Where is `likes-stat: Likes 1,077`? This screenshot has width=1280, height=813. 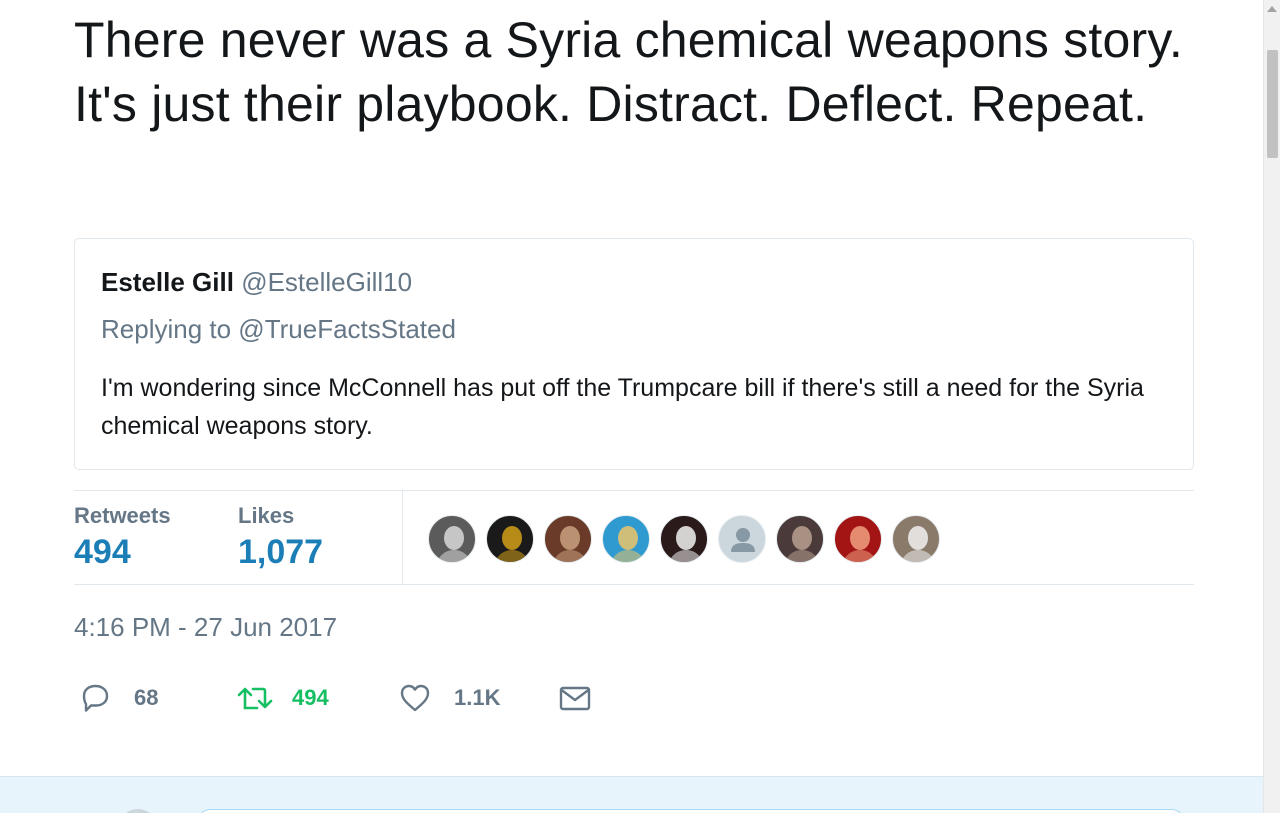
likes-stat: Likes 1,077 is located at coordinates (280, 537).